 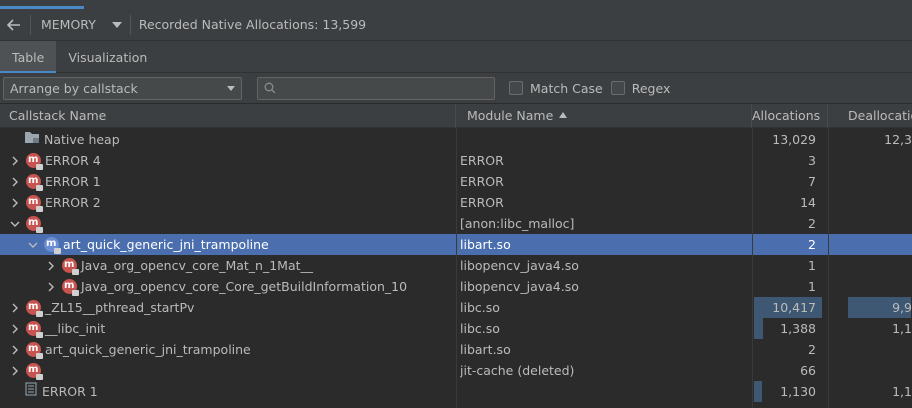 What do you see at coordinates (73, 181) in the screenshot?
I see `callstack-name: ERROR 1` at bounding box center [73, 181].